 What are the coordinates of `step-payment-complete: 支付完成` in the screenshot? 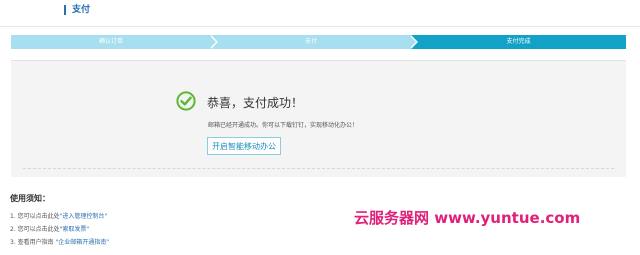 It's located at (518, 42).